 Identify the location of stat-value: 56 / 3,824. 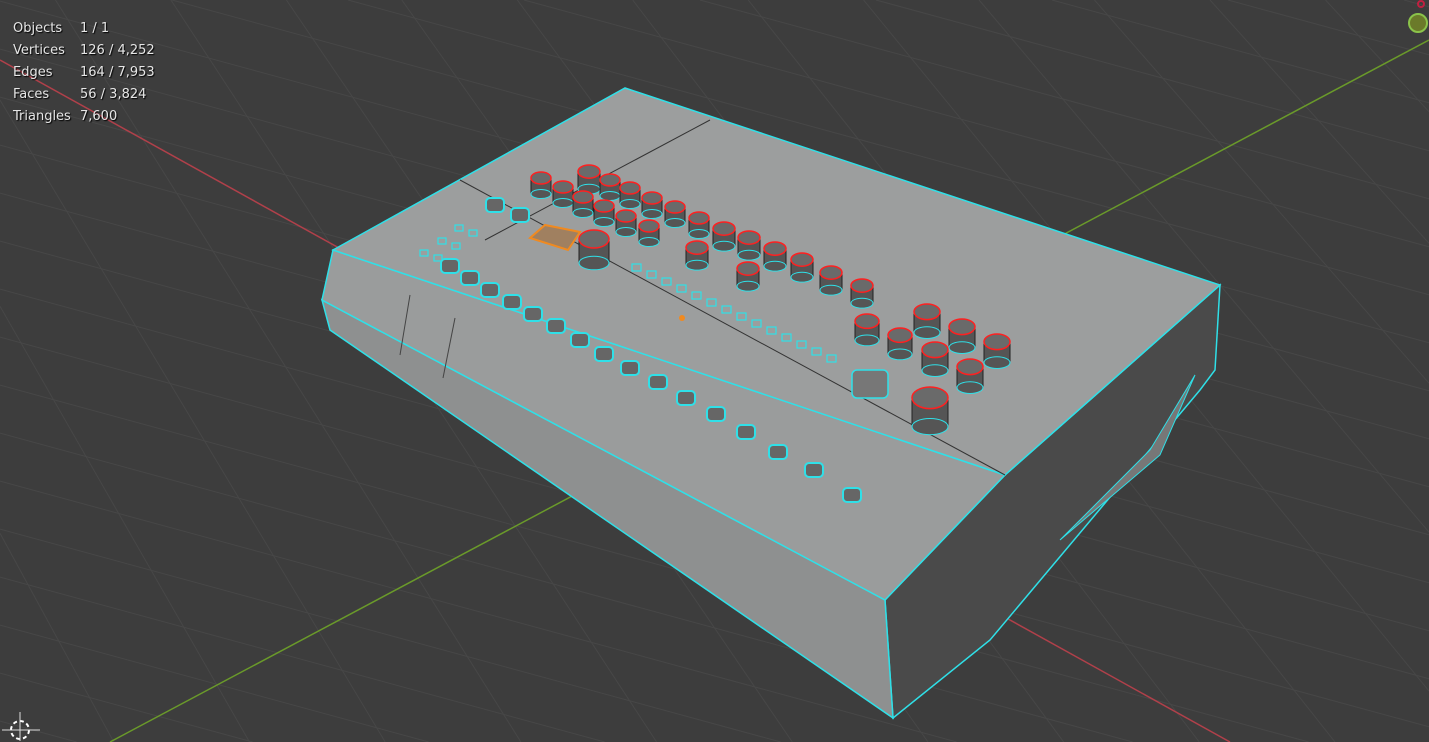
(113, 94).